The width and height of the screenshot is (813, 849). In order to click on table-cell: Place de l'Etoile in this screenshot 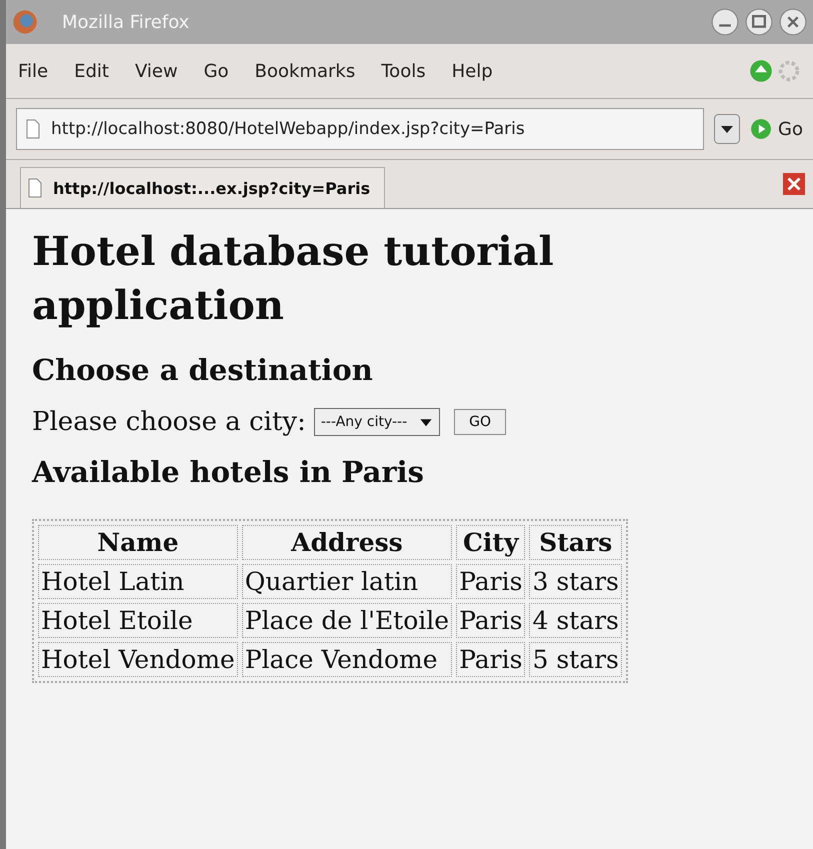, I will do `click(347, 620)`.